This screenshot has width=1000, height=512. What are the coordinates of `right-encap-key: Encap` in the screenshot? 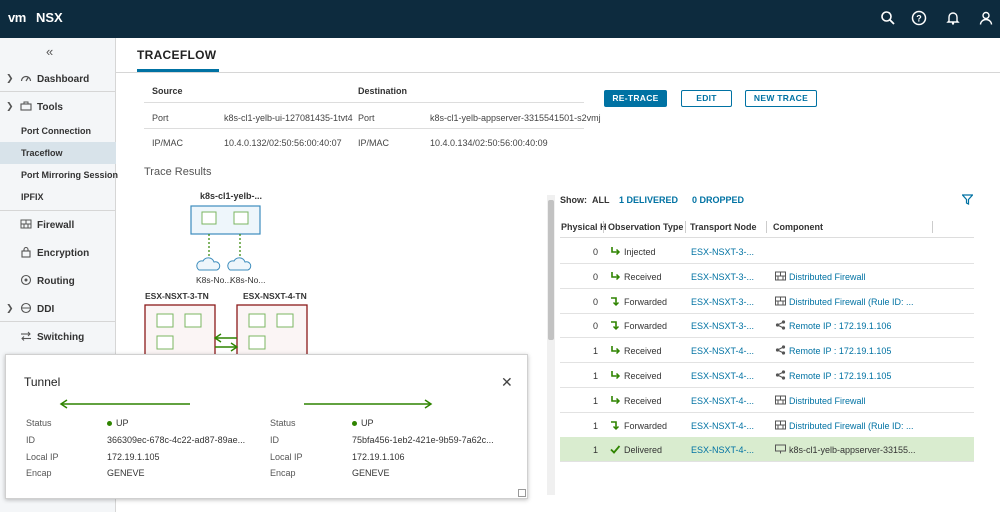 It's located at (283, 473).